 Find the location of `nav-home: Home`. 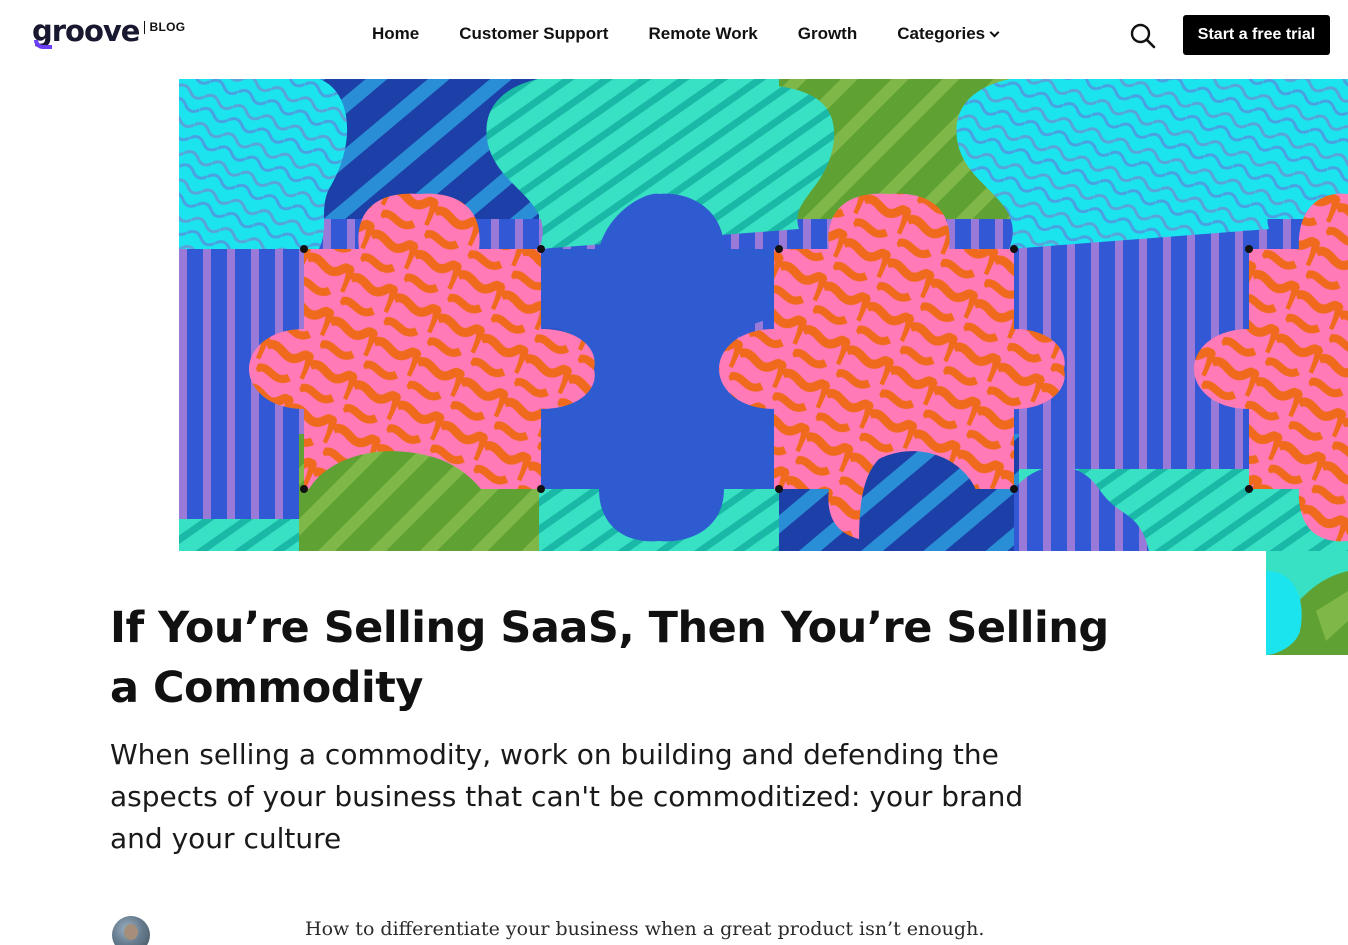

nav-home: Home is located at coordinates (395, 34).